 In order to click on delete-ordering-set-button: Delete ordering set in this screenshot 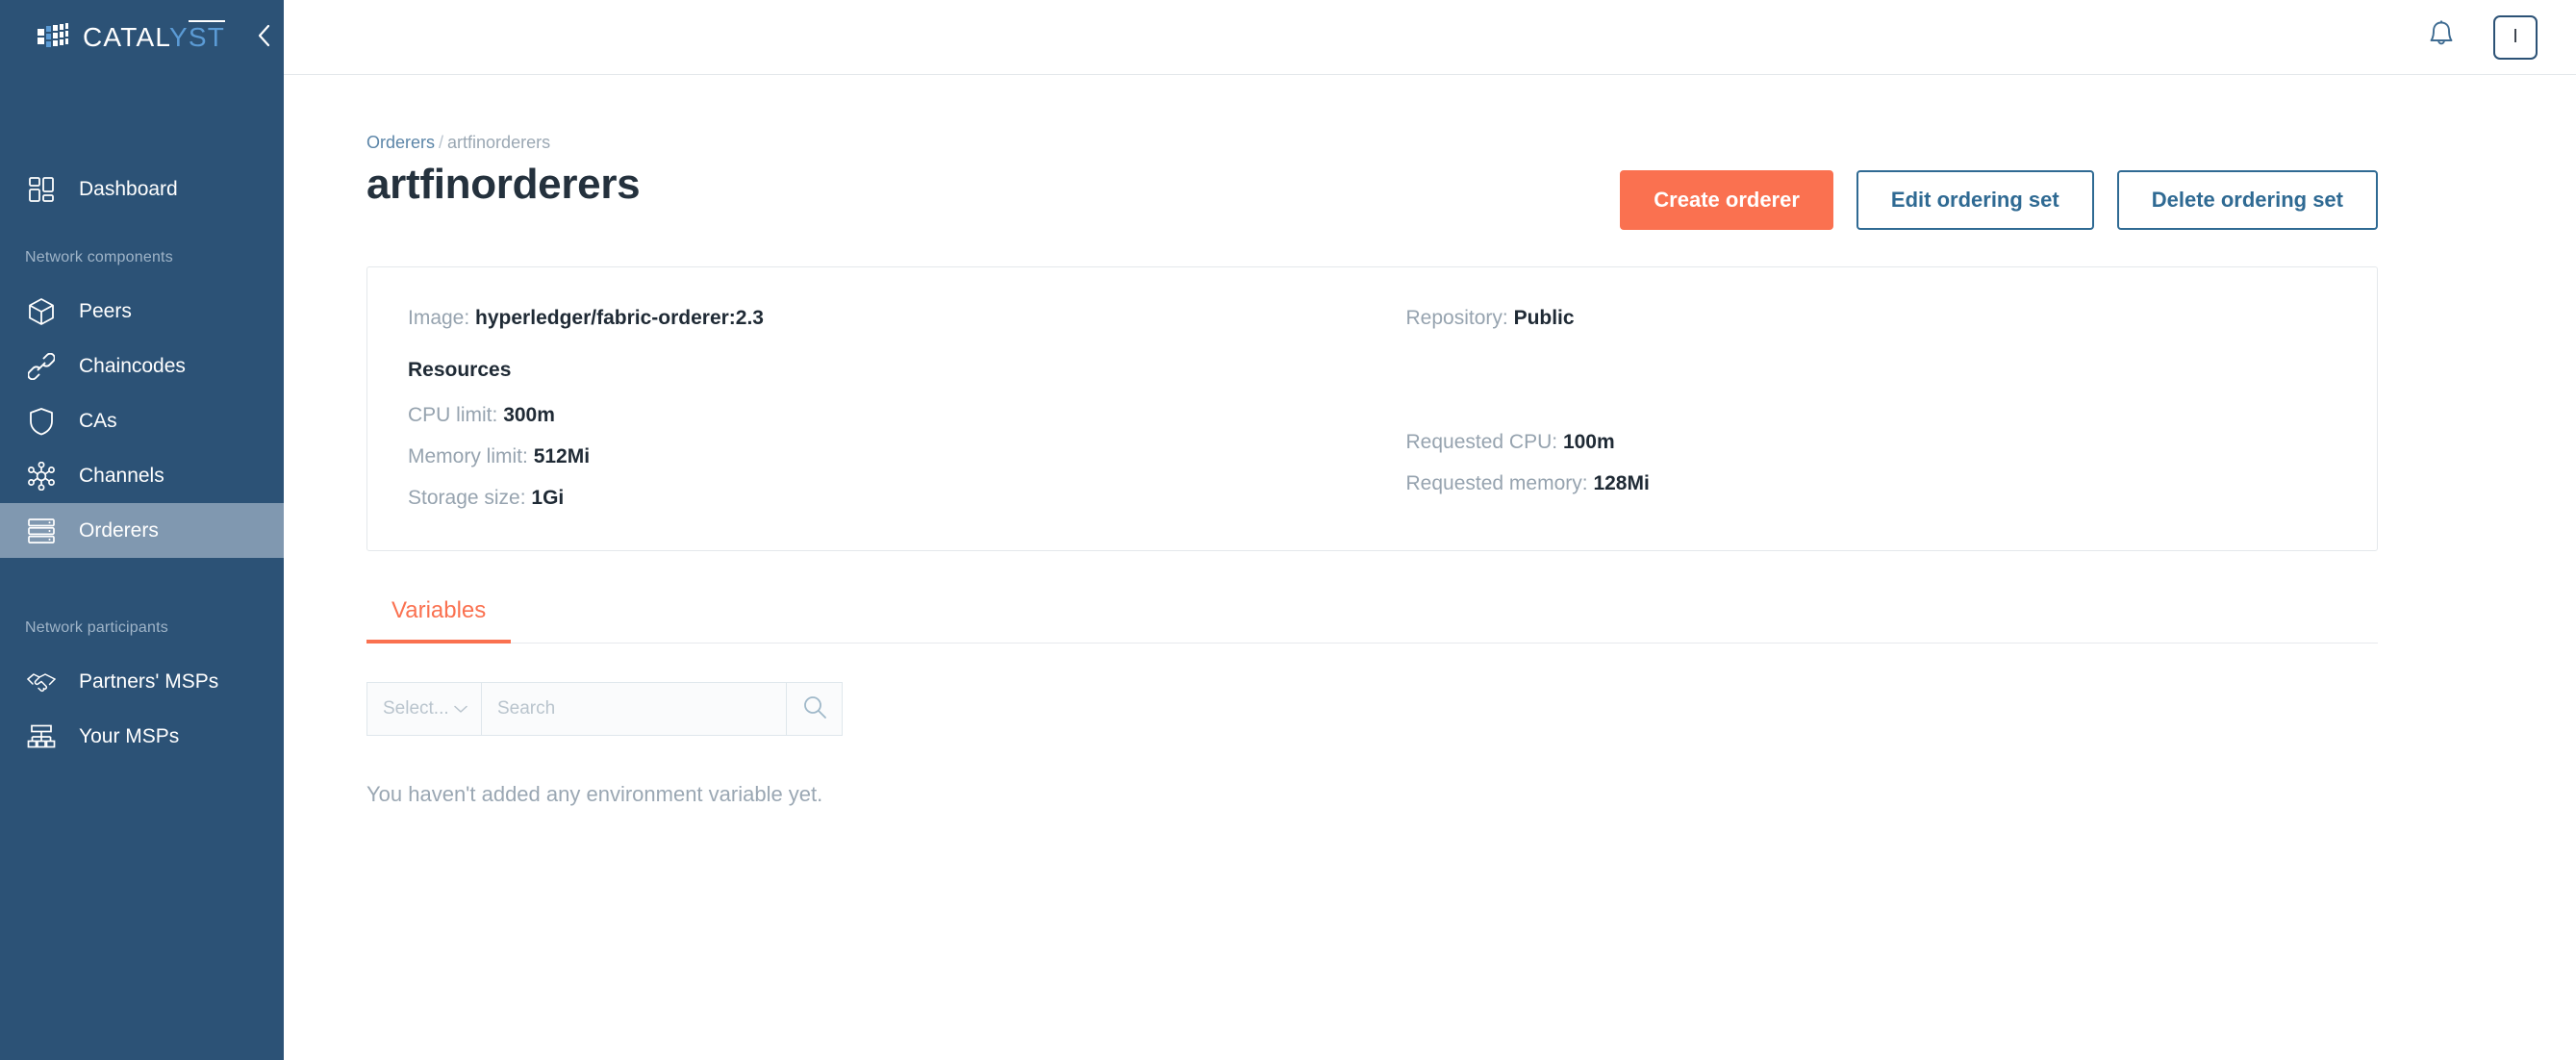, I will do `click(2247, 200)`.